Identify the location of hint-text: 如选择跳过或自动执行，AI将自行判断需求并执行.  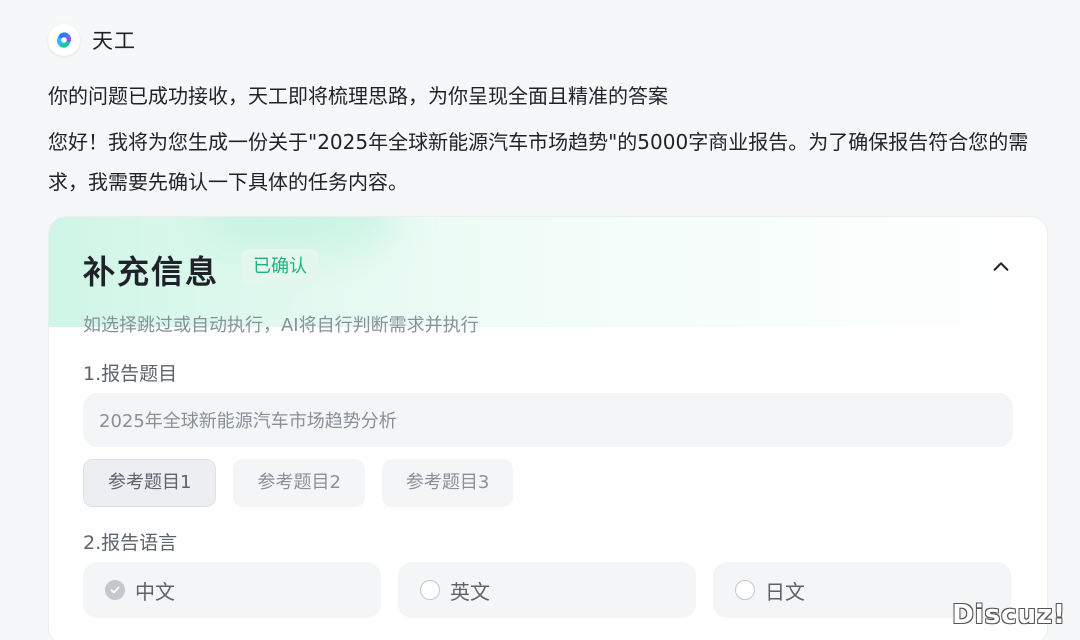
(281, 325).